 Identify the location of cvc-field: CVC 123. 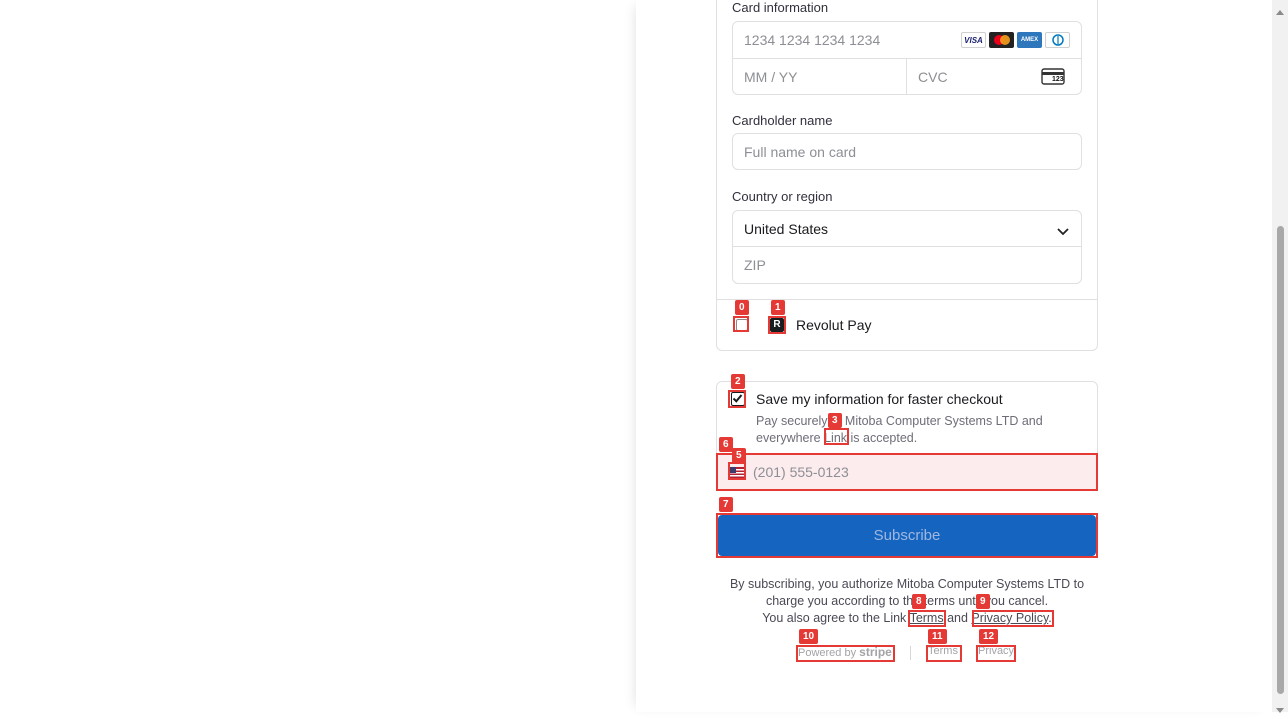
(994, 76).